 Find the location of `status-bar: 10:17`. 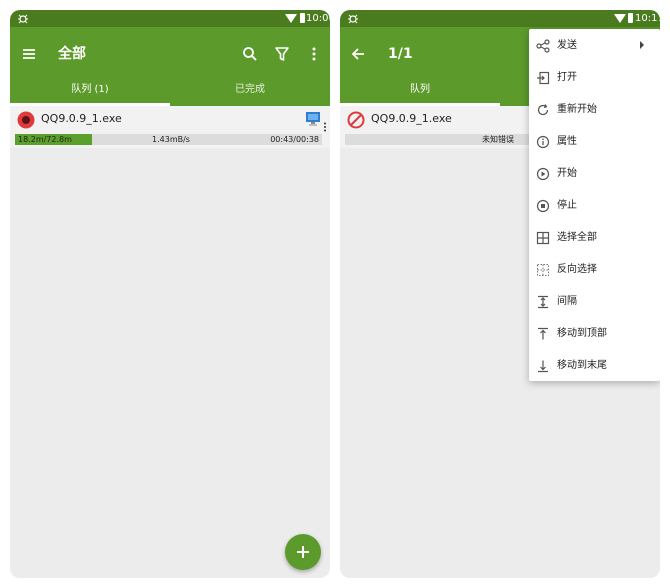

status-bar: 10:17 is located at coordinates (500, 18).